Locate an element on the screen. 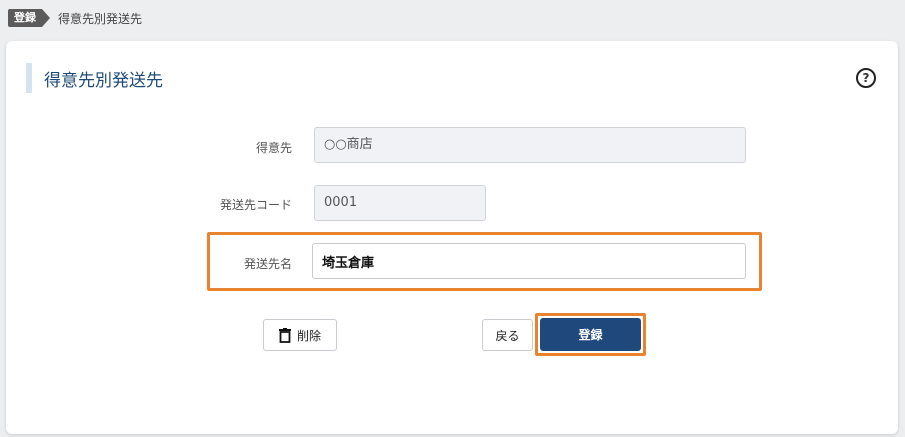  back-button: 戻る is located at coordinates (507, 335).